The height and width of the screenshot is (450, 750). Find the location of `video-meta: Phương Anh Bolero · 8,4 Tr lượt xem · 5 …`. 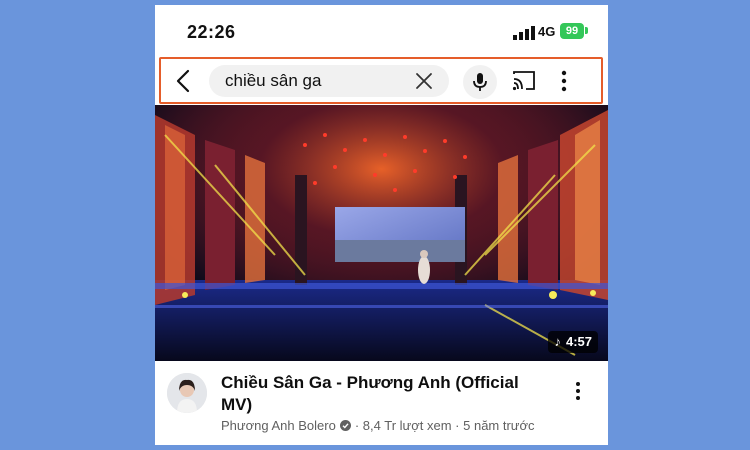

video-meta: Phương Anh Bolero · 8,4 Tr lượt xem · 5 … is located at coordinates (378, 425).